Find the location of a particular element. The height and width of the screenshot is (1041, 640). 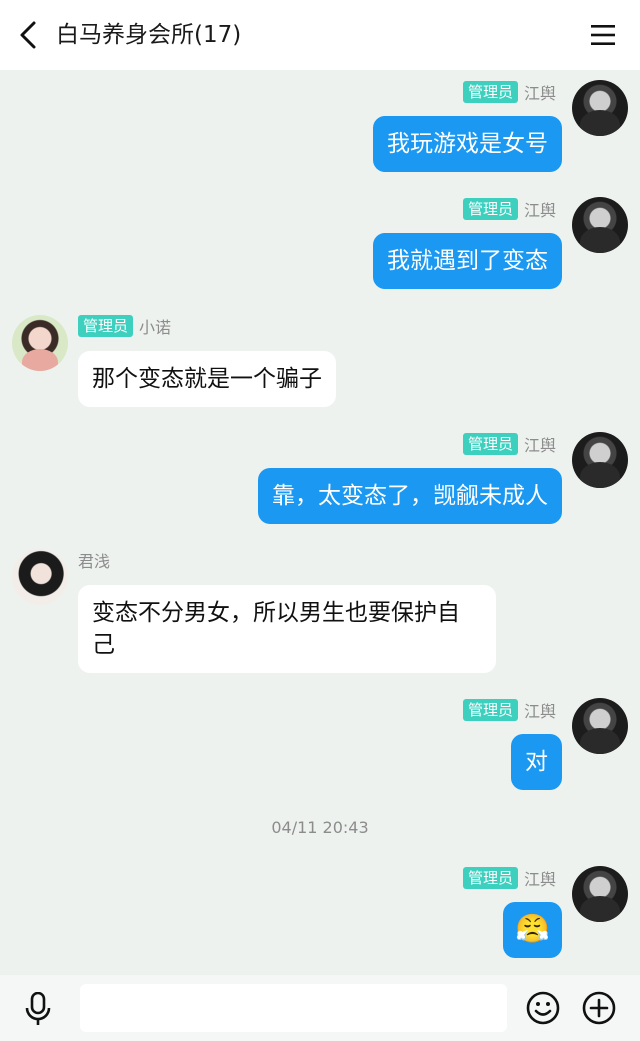

message-bubble: 那个变态就是一个骗子 is located at coordinates (207, 379).